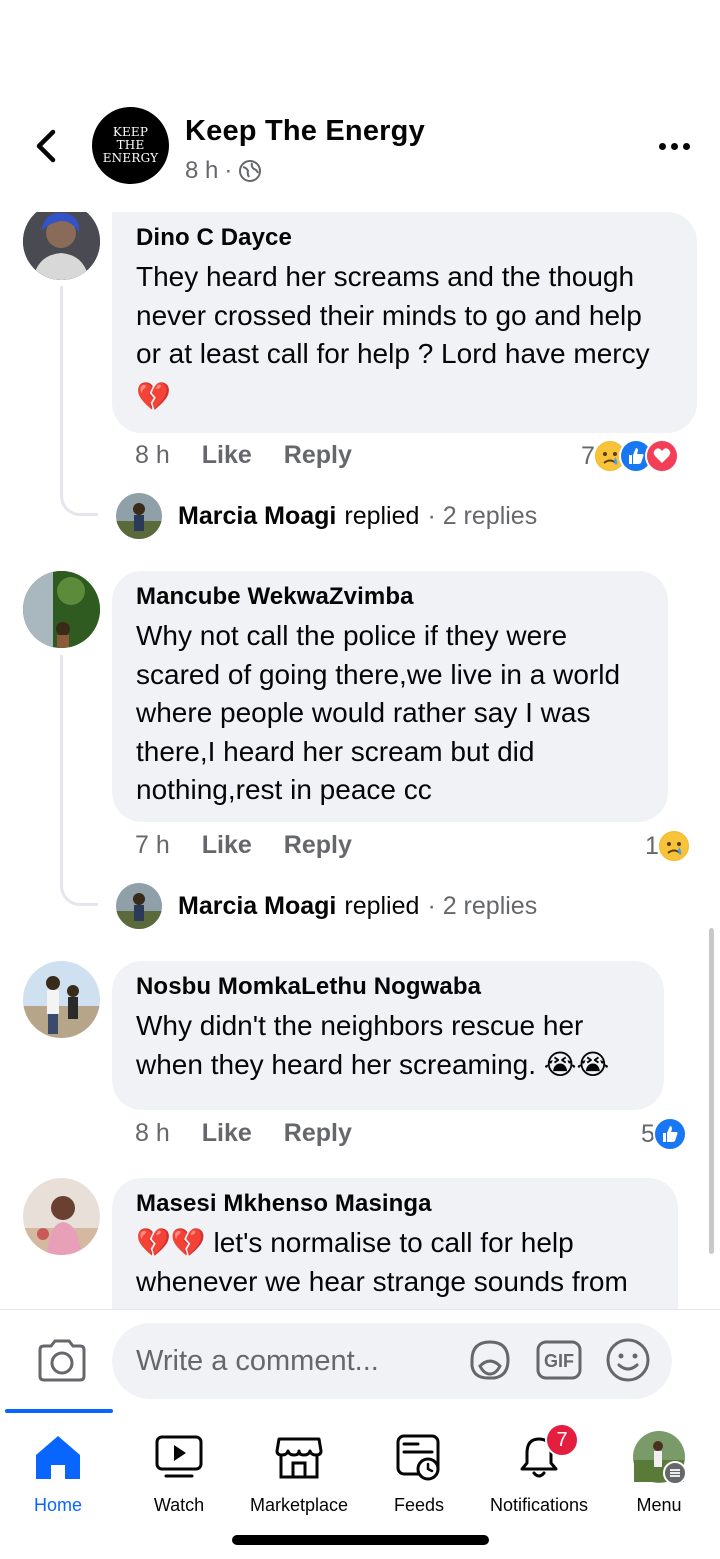 The image size is (720, 1559). I want to click on home-indicator, so click(360, 1540).